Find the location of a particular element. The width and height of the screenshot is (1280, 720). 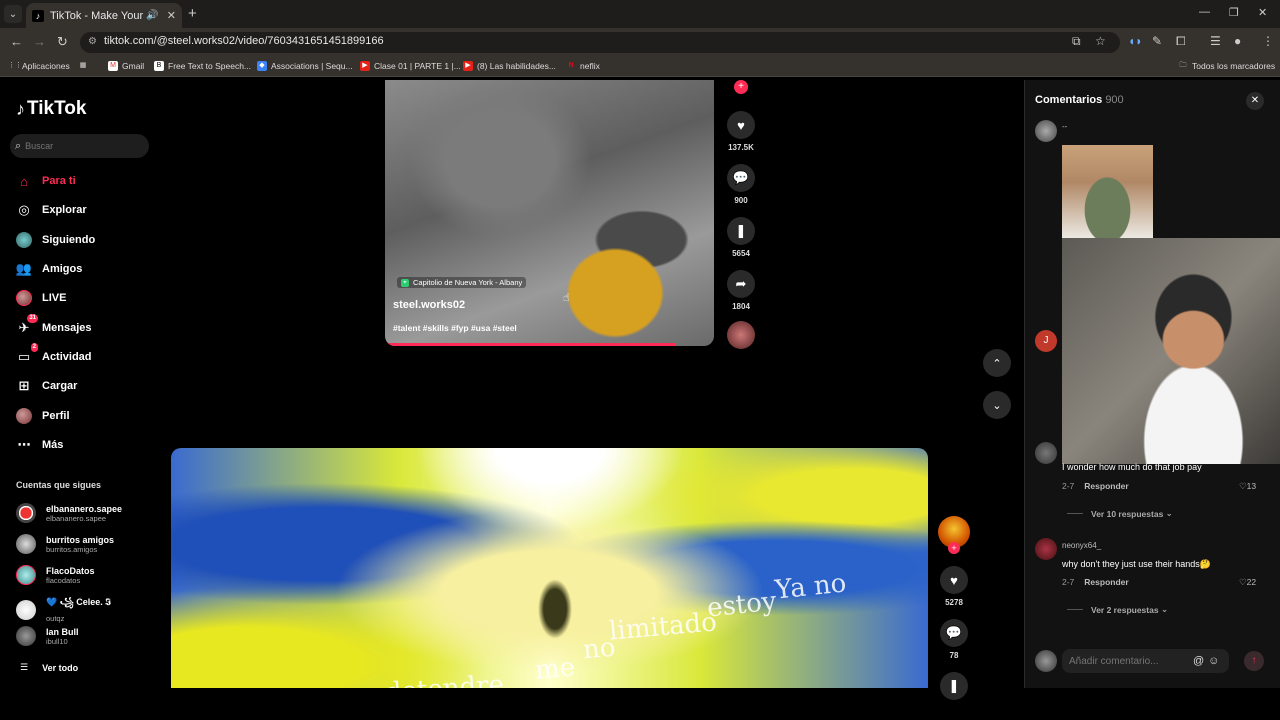

back-button: ← is located at coordinates (16, 41).